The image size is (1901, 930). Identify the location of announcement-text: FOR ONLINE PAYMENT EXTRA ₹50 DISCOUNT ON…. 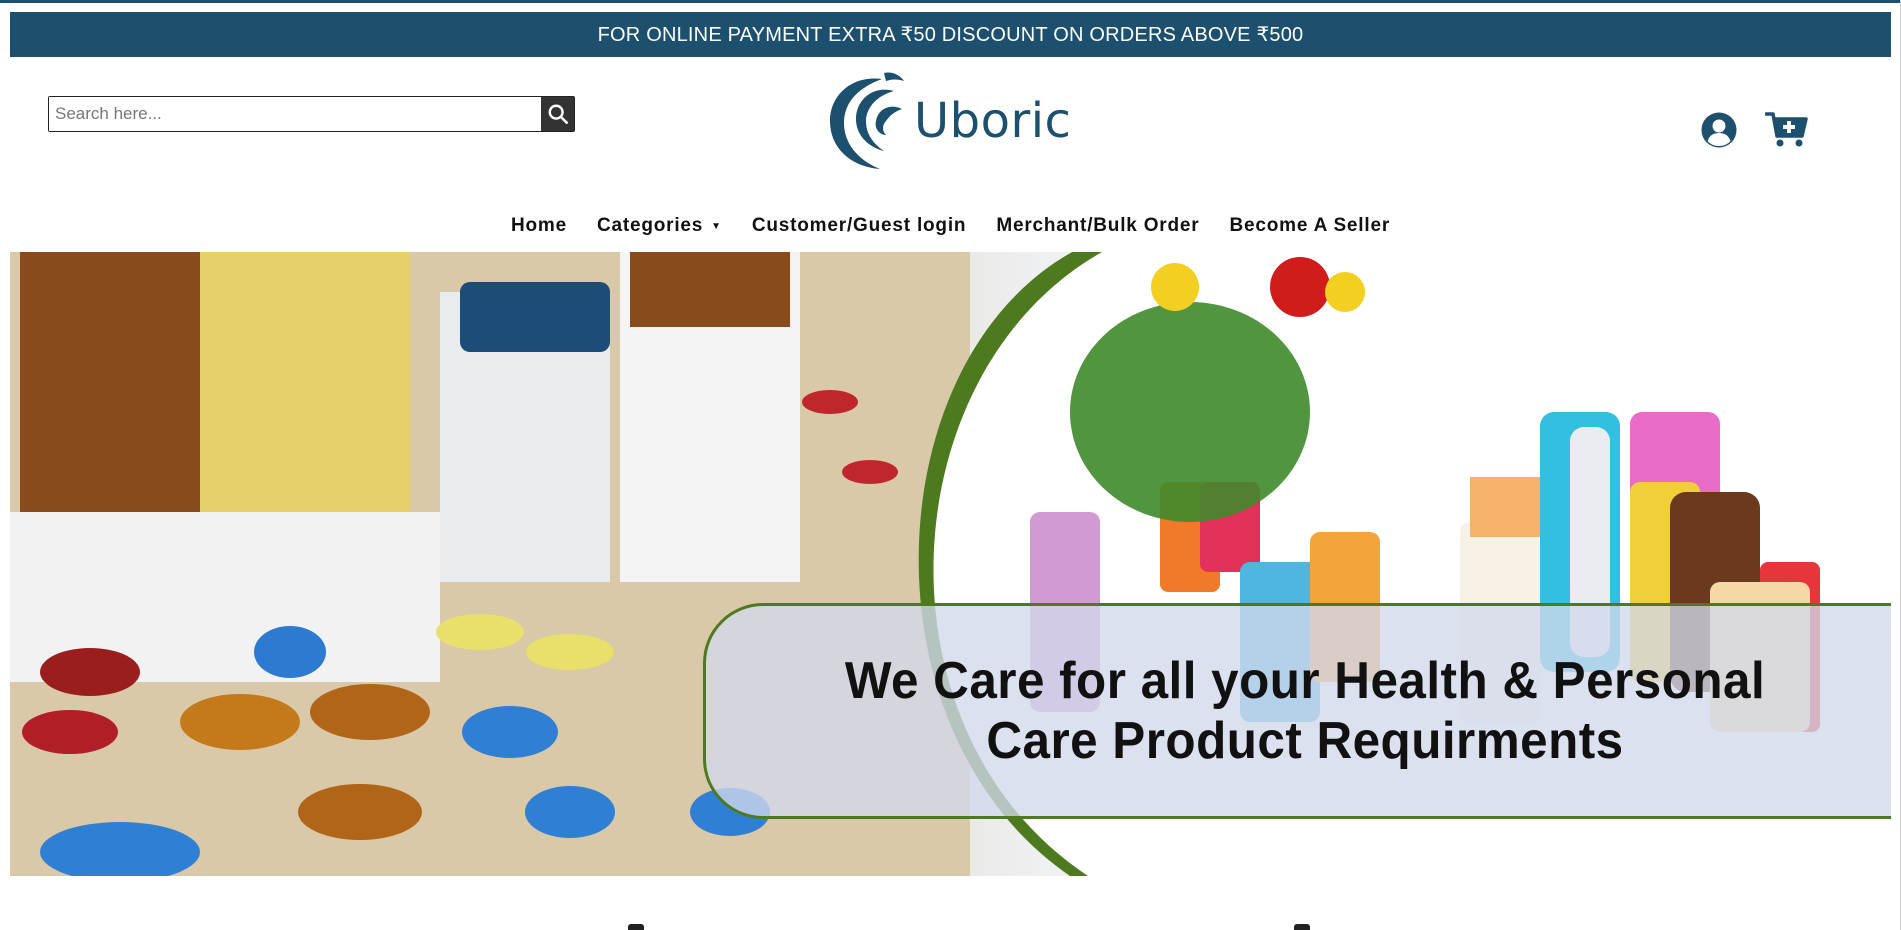
(950, 35).